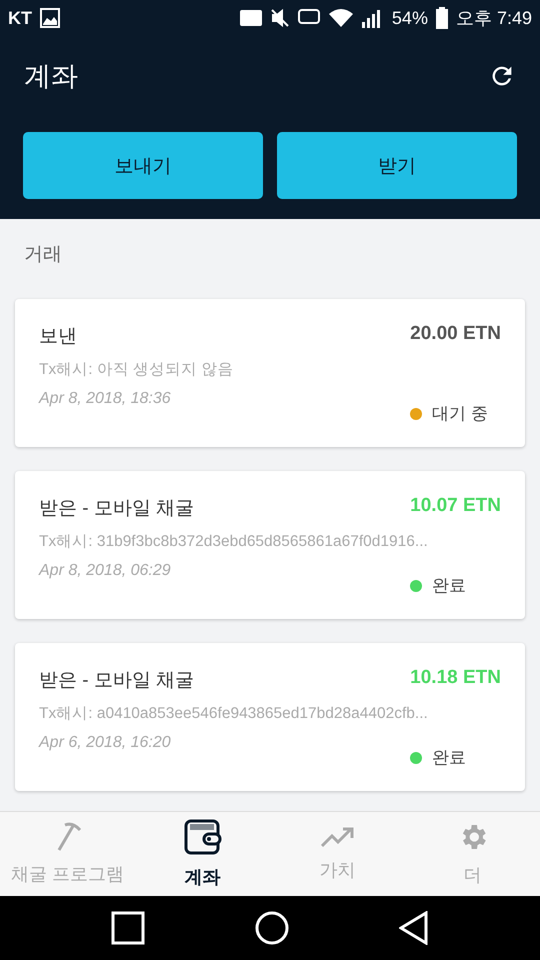 The image size is (540, 960). Describe the element at coordinates (494, 18) in the screenshot. I see `clock: 오후 7:49` at that location.